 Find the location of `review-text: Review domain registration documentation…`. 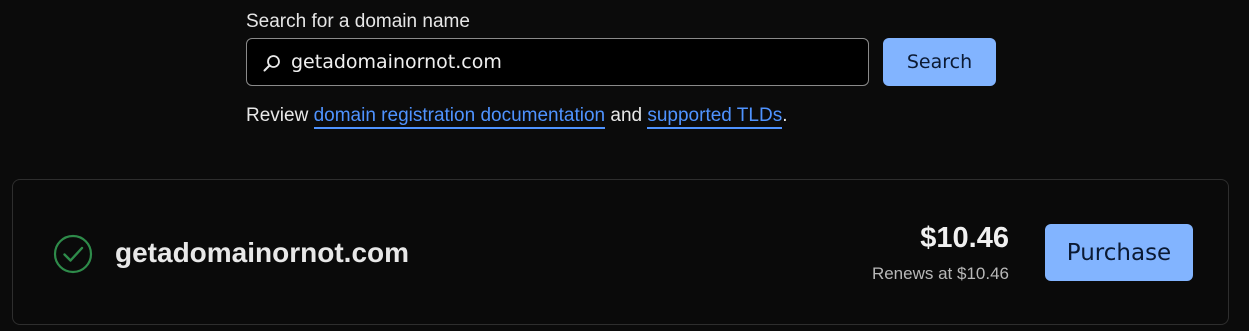

review-text: Review domain registration documentation… is located at coordinates (516, 116).